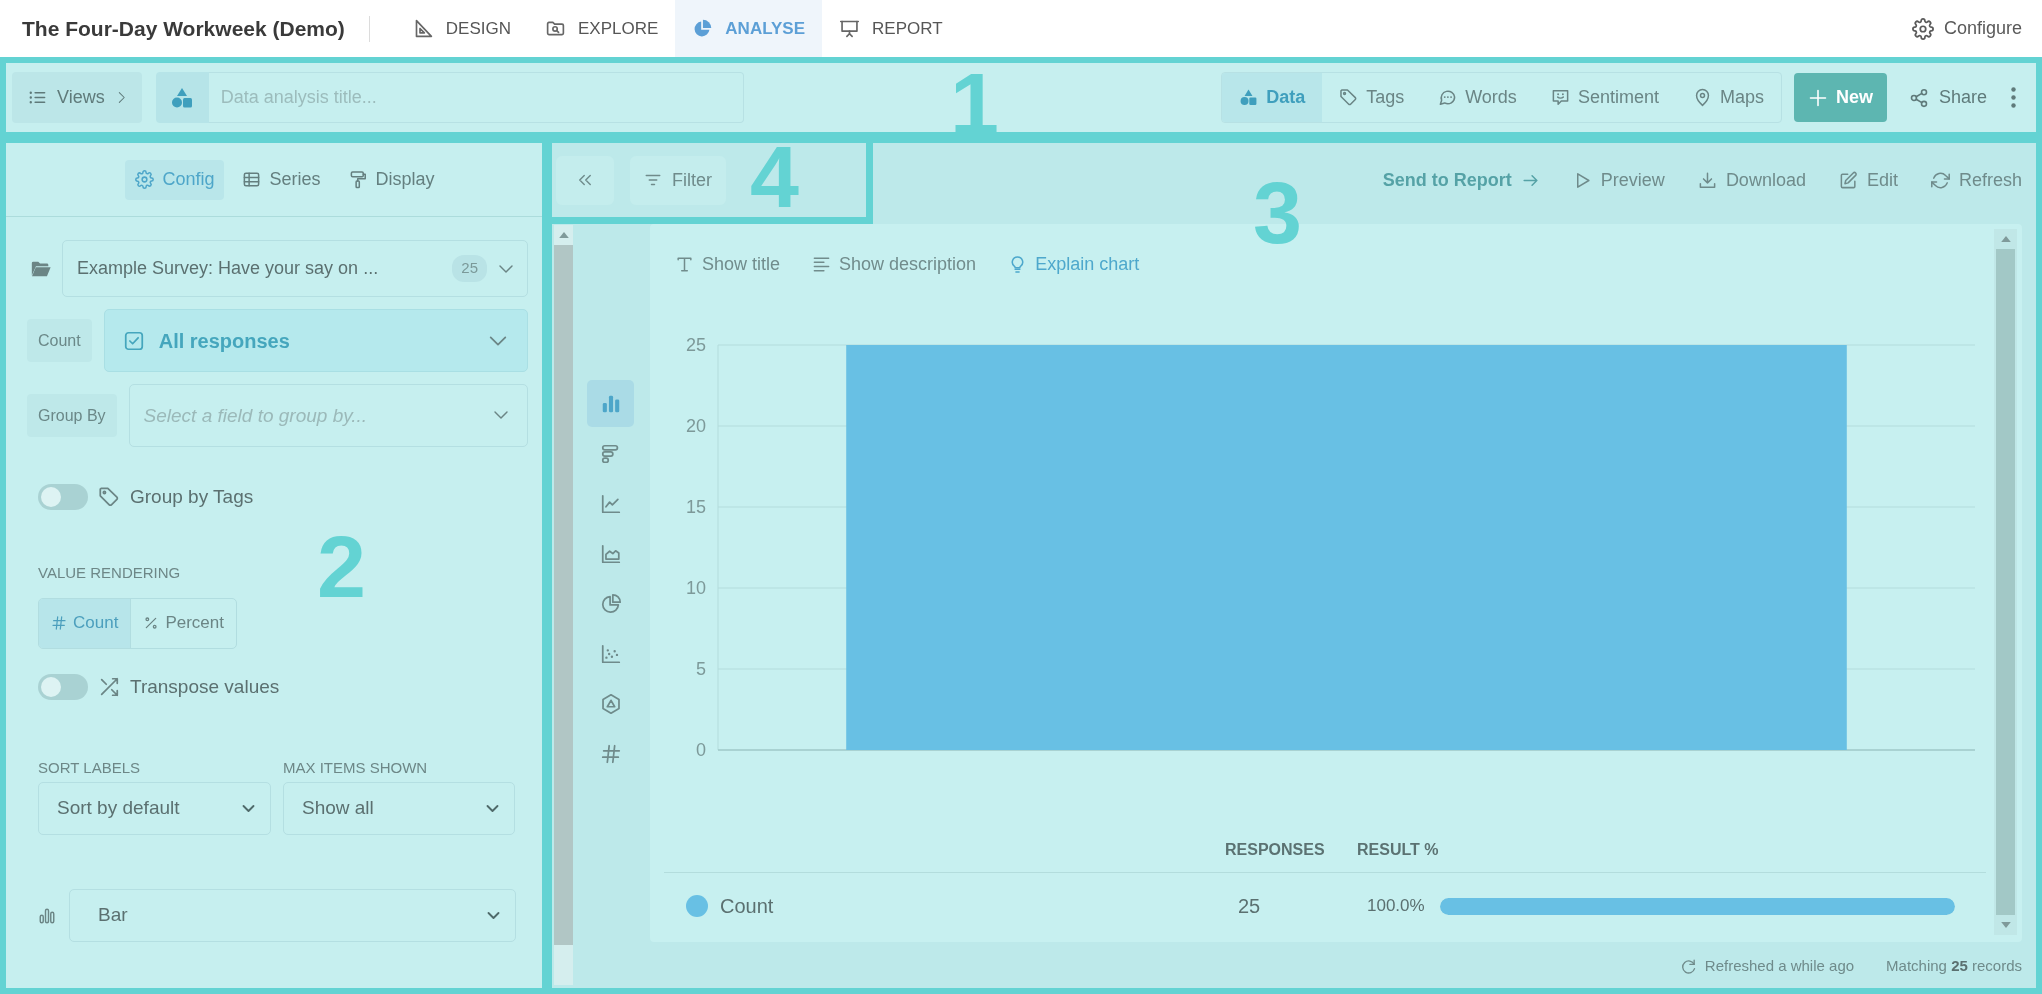 This screenshot has height=994, width=2042. Describe the element at coordinates (85, 623) in the screenshot. I see `segment-button: Count` at that location.